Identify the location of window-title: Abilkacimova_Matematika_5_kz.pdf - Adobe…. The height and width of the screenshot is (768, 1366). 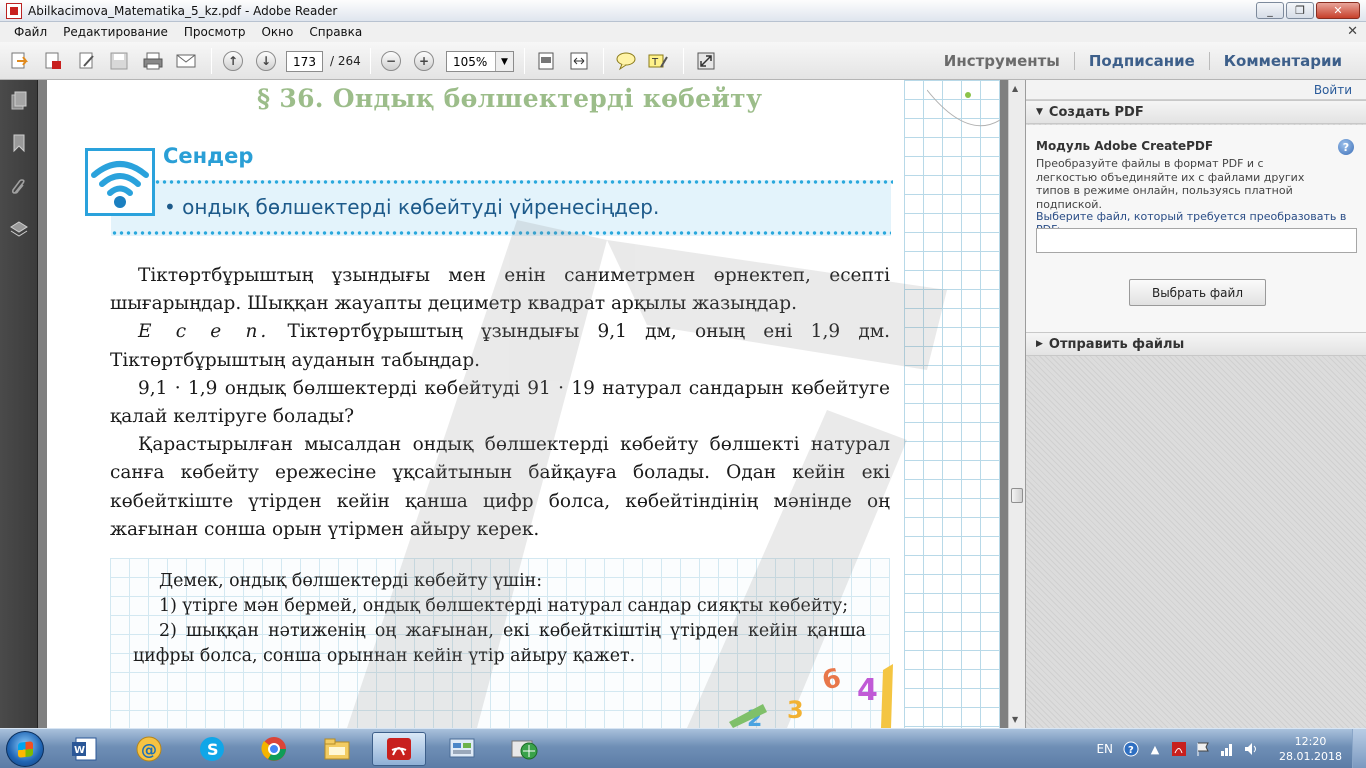
(183, 10).